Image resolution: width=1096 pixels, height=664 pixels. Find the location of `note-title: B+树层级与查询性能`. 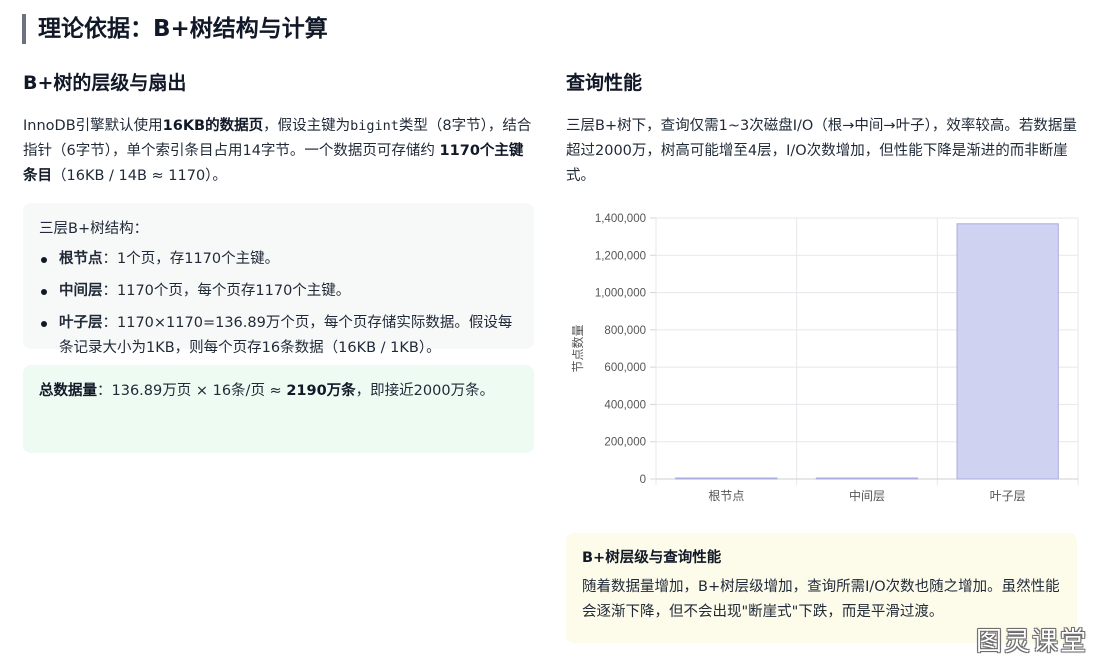

note-title: B+树层级与查询性能 is located at coordinates (652, 558).